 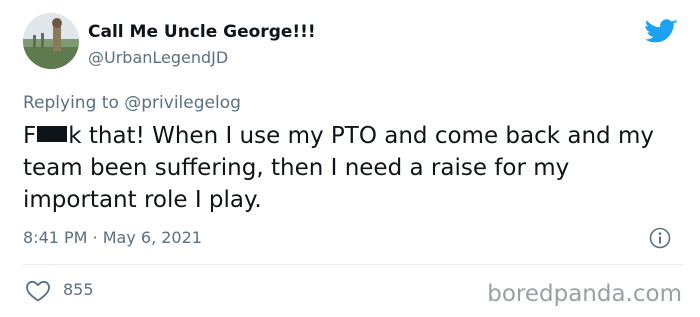 I want to click on avatar-photo-icon, so click(x=51, y=41).